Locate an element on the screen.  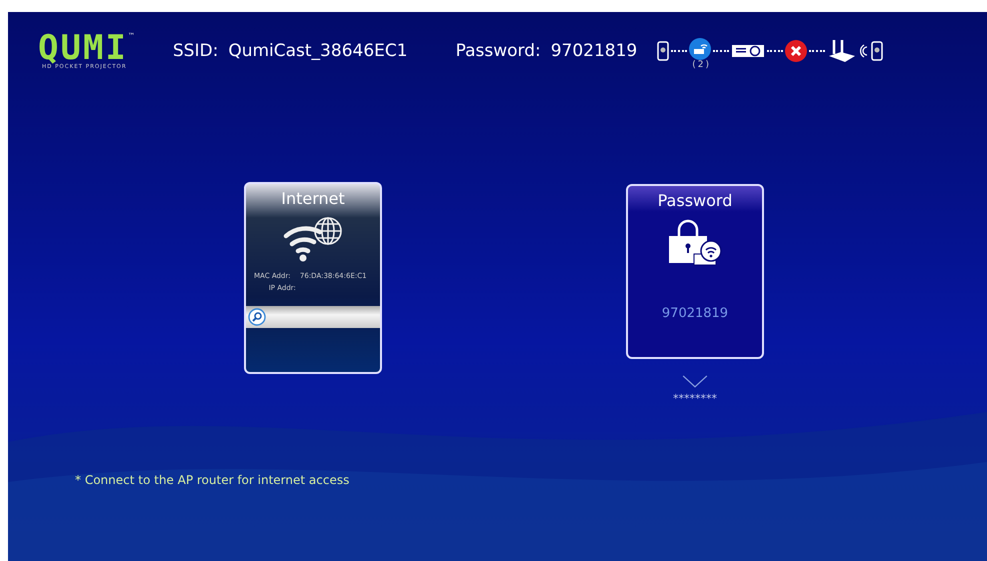
search-field is located at coordinates (313, 317).